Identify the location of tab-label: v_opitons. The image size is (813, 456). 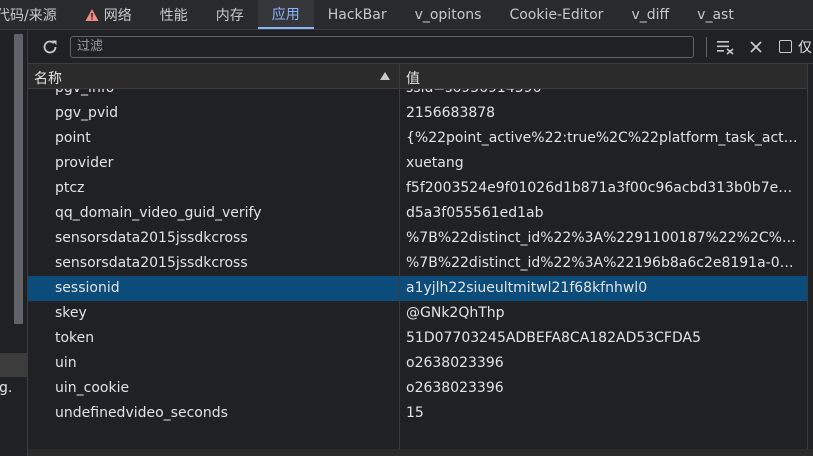
(448, 14).